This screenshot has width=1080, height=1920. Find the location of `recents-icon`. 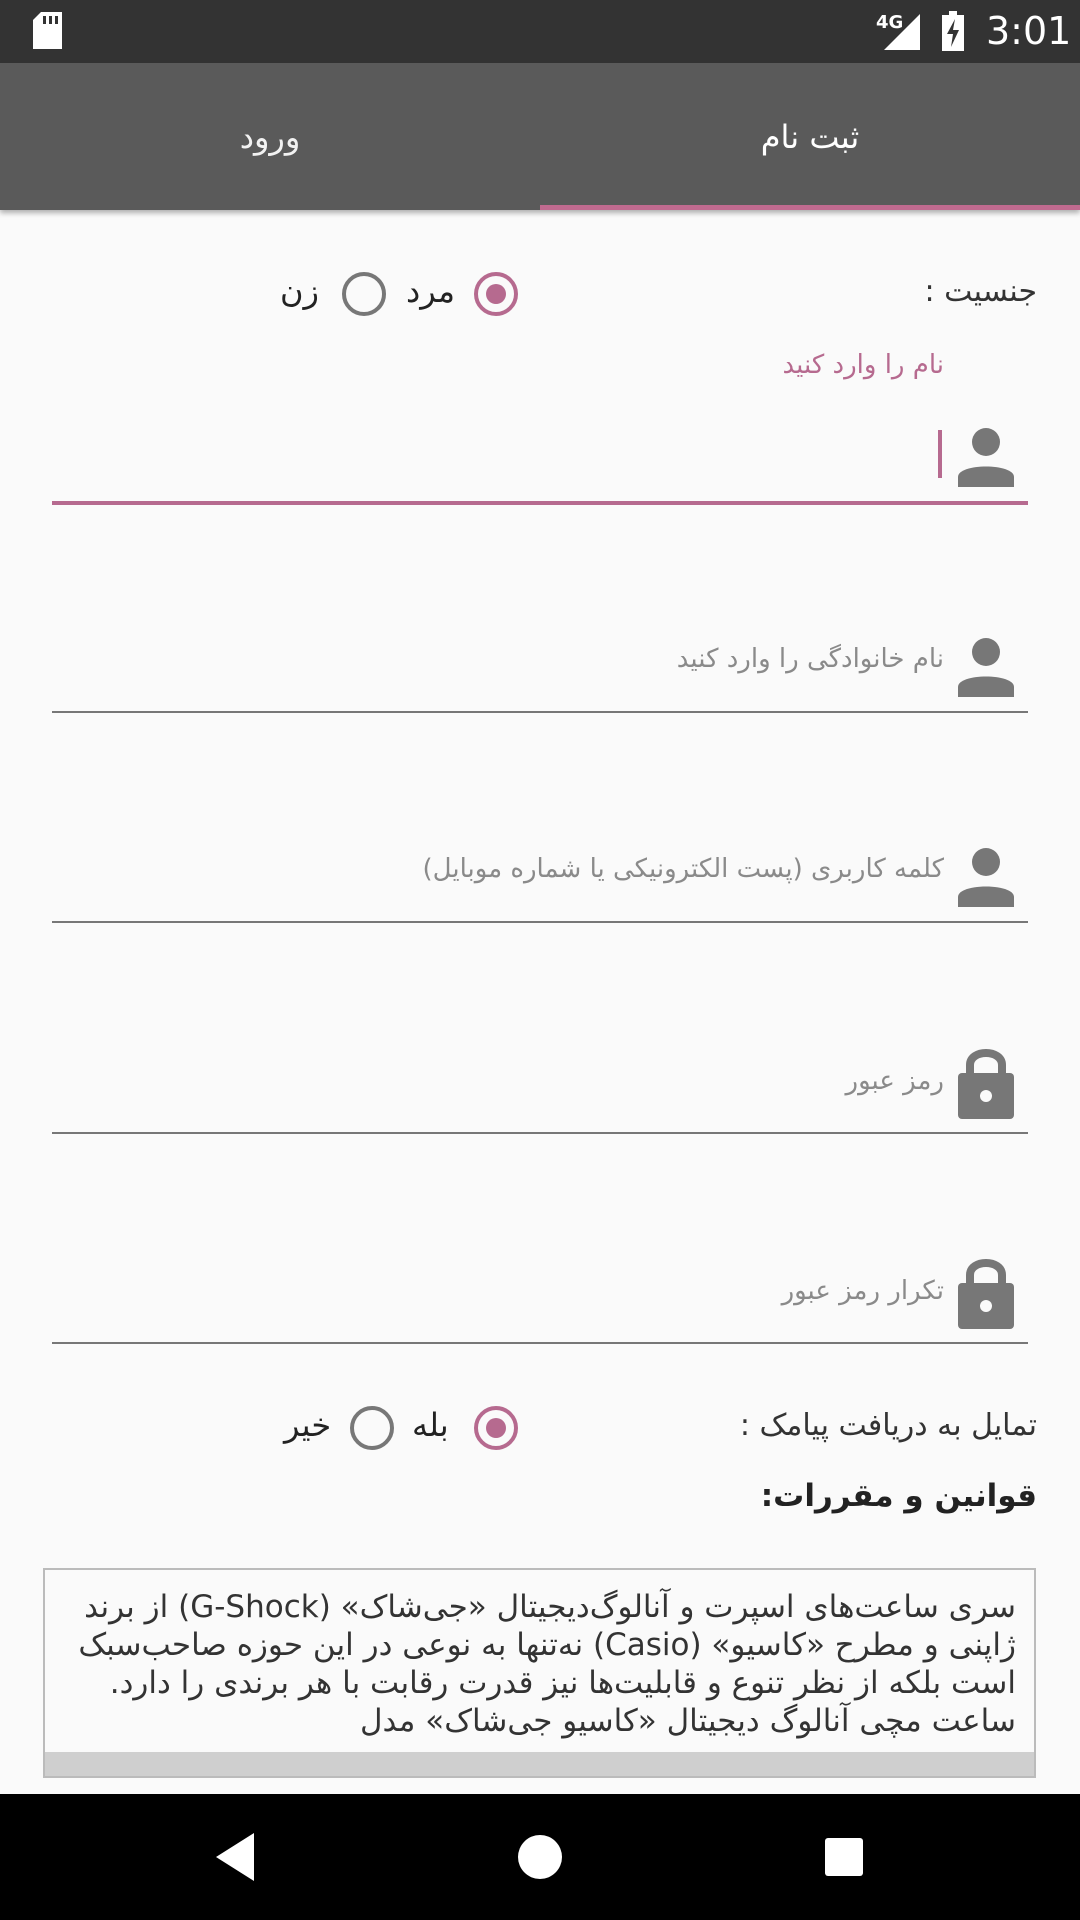

recents-icon is located at coordinates (844, 1857).